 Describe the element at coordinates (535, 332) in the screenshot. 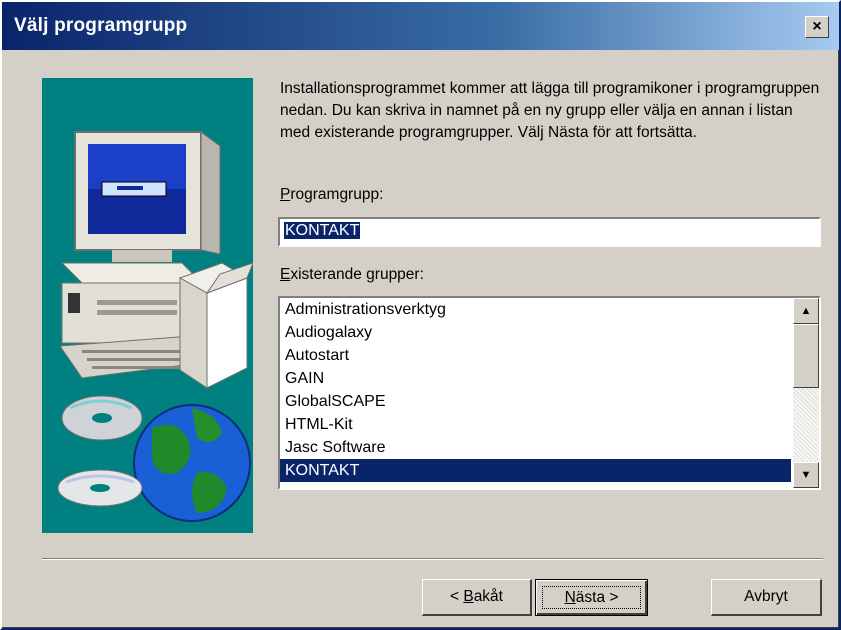

I see `list-item: Audiogalaxy` at that location.